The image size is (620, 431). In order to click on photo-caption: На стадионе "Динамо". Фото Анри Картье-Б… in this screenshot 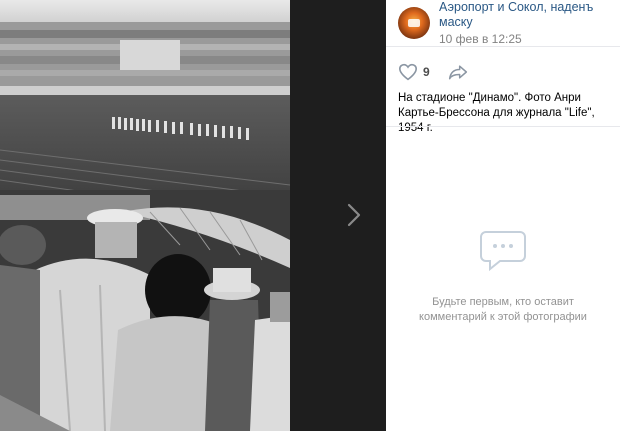, I will do `click(496, 113)`.